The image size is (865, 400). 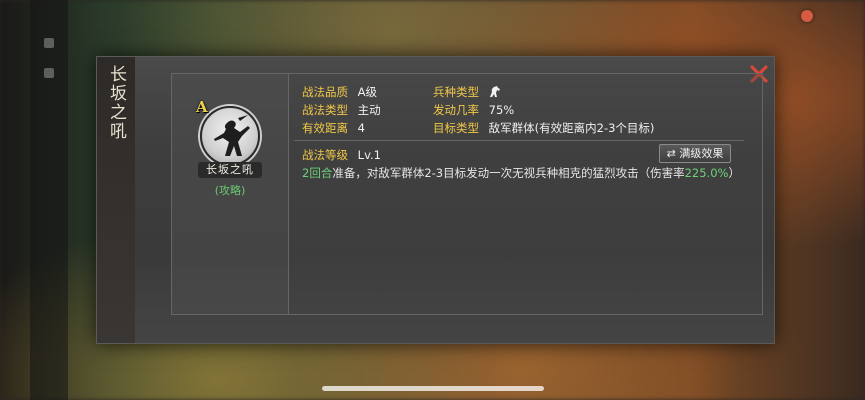 I want to click on home-indicator, so click(x=433, y=388).